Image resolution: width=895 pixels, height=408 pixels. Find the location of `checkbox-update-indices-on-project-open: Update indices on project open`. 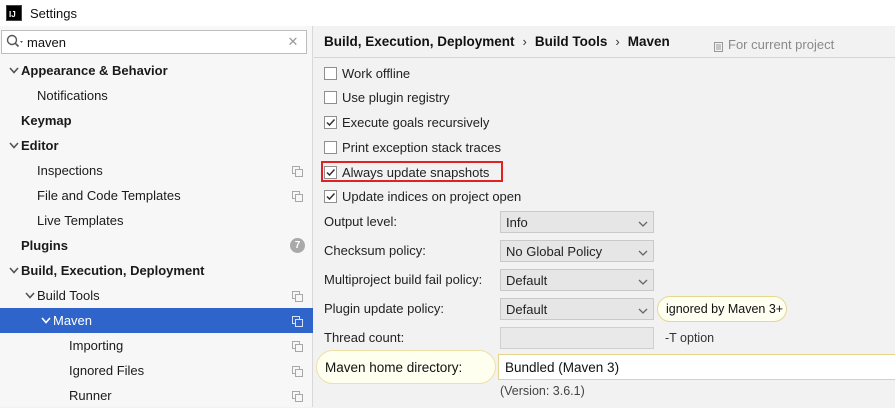

checkbox-update-indices-on-project-open: Update indices on project open is located at coordinates (422, 196).